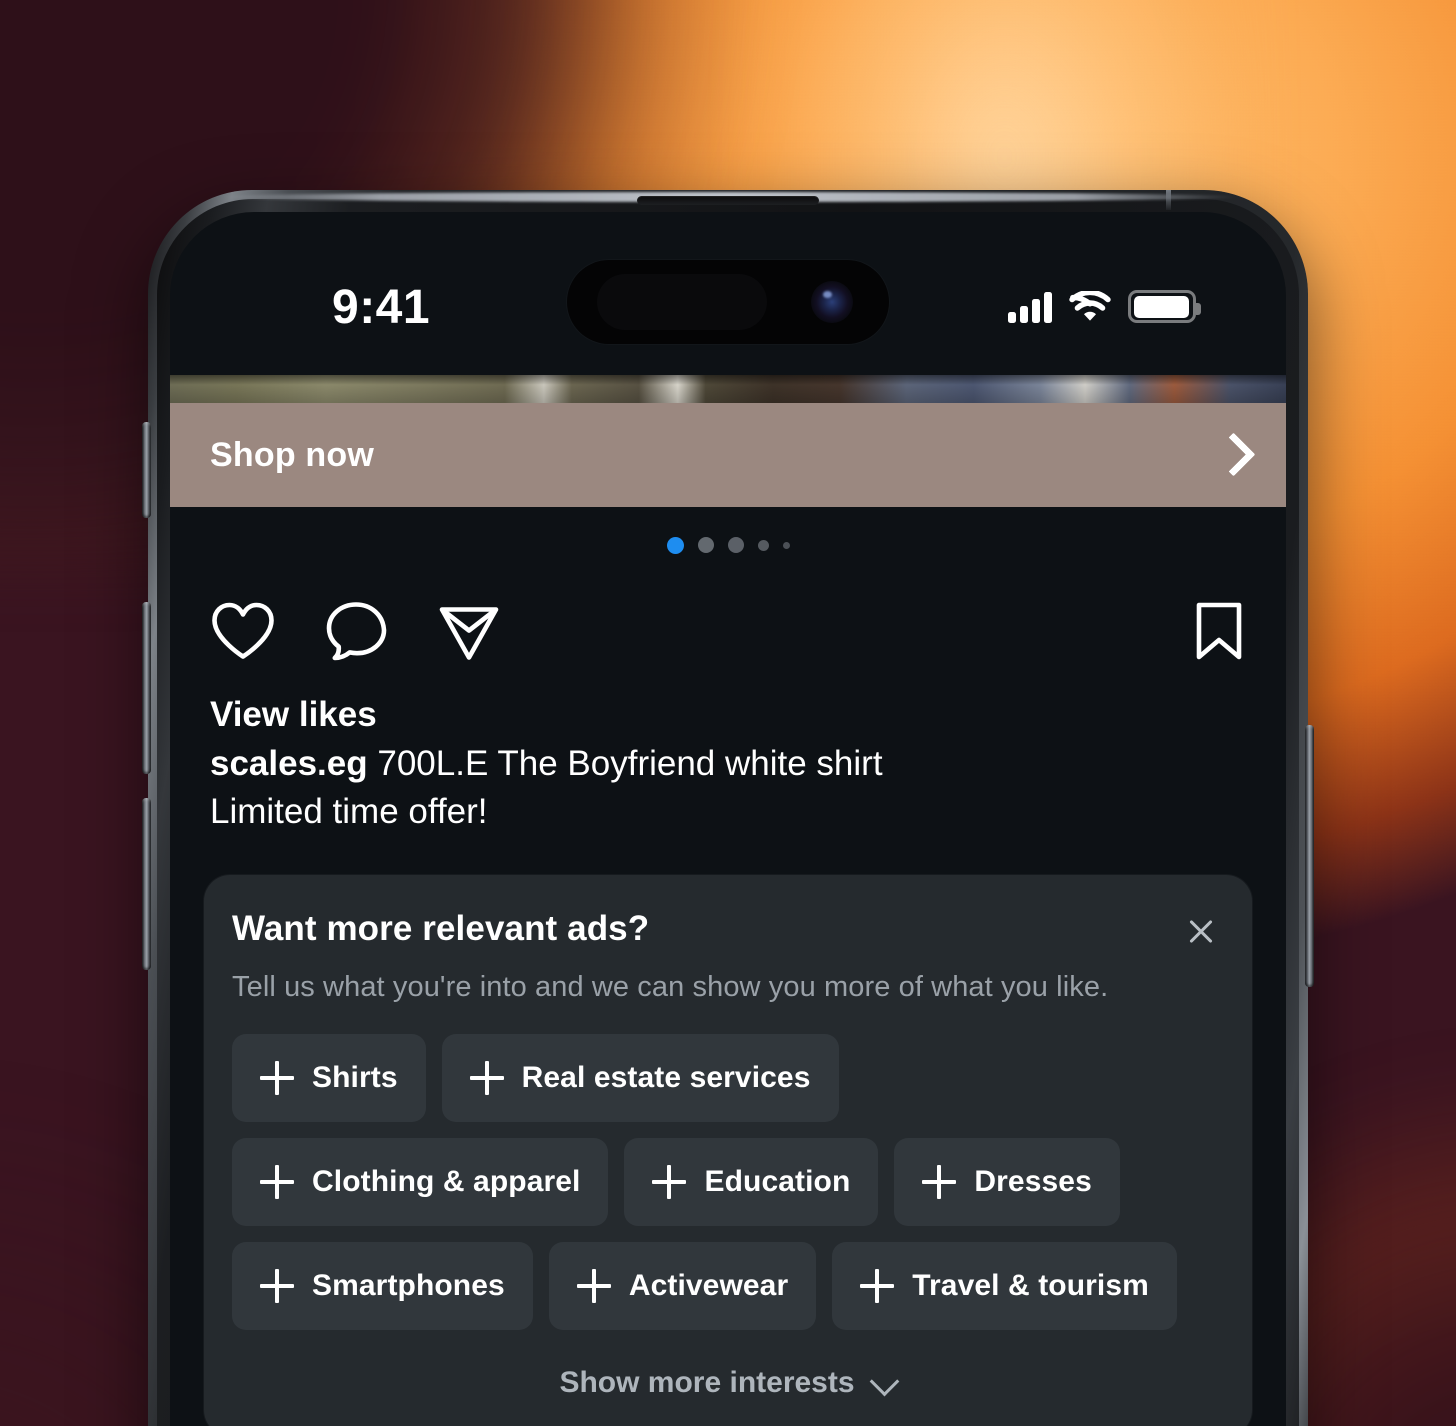 Image resolution: width=1456 pixels, height=1426 pixels. I want to click on battery-icon, so click(1164, 306).